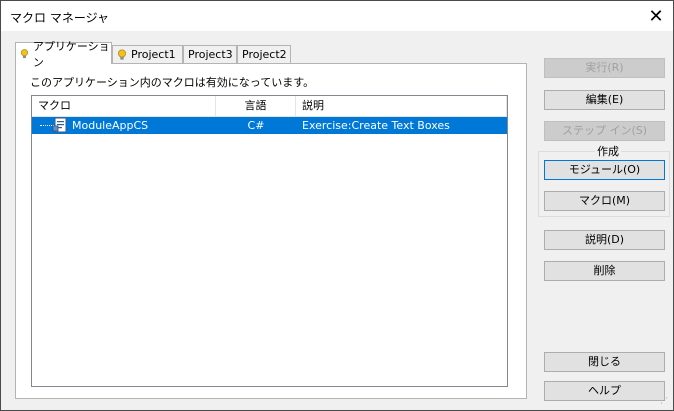 Image resolution: width=674 pixels, height=411 pixels. I want to click on macro-description: Exercise:Create Text Boxes, so click(376, 125).